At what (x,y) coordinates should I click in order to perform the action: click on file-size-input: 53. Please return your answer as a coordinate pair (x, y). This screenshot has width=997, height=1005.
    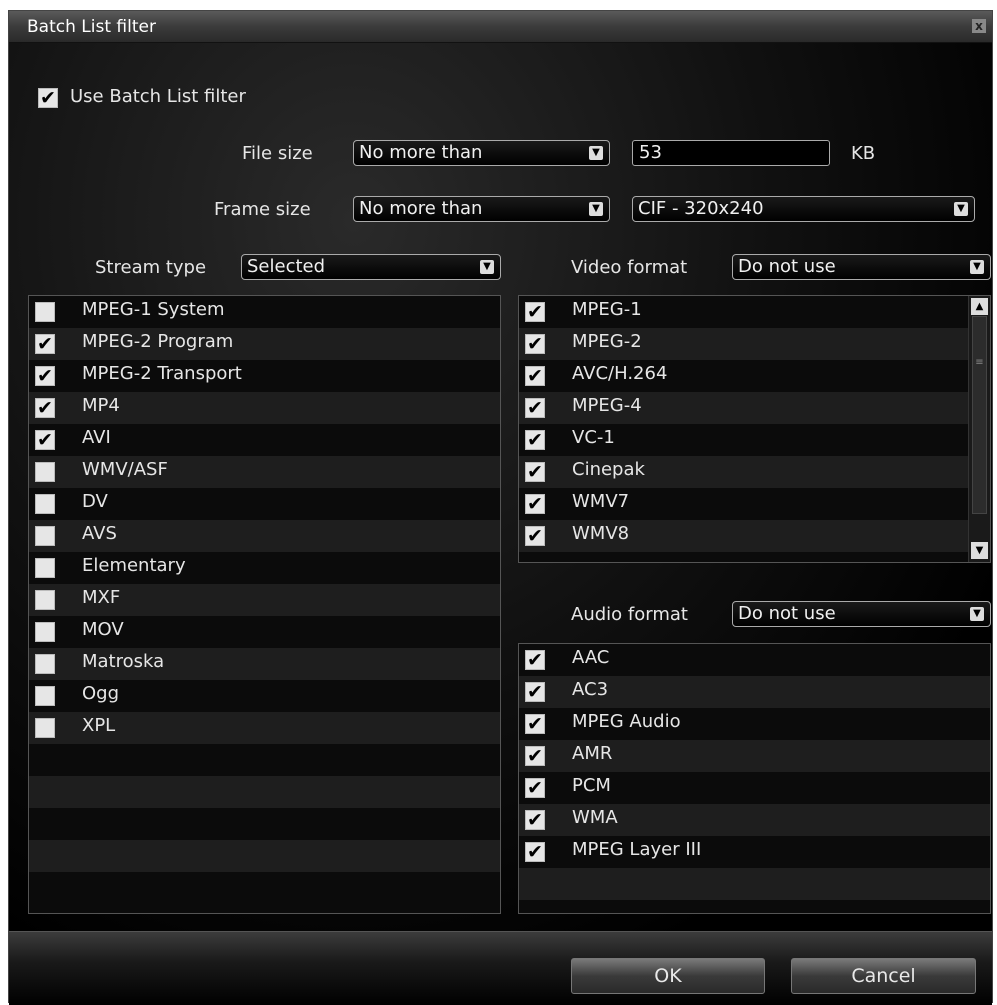
    Looking at the image, I should click on (731, 153).